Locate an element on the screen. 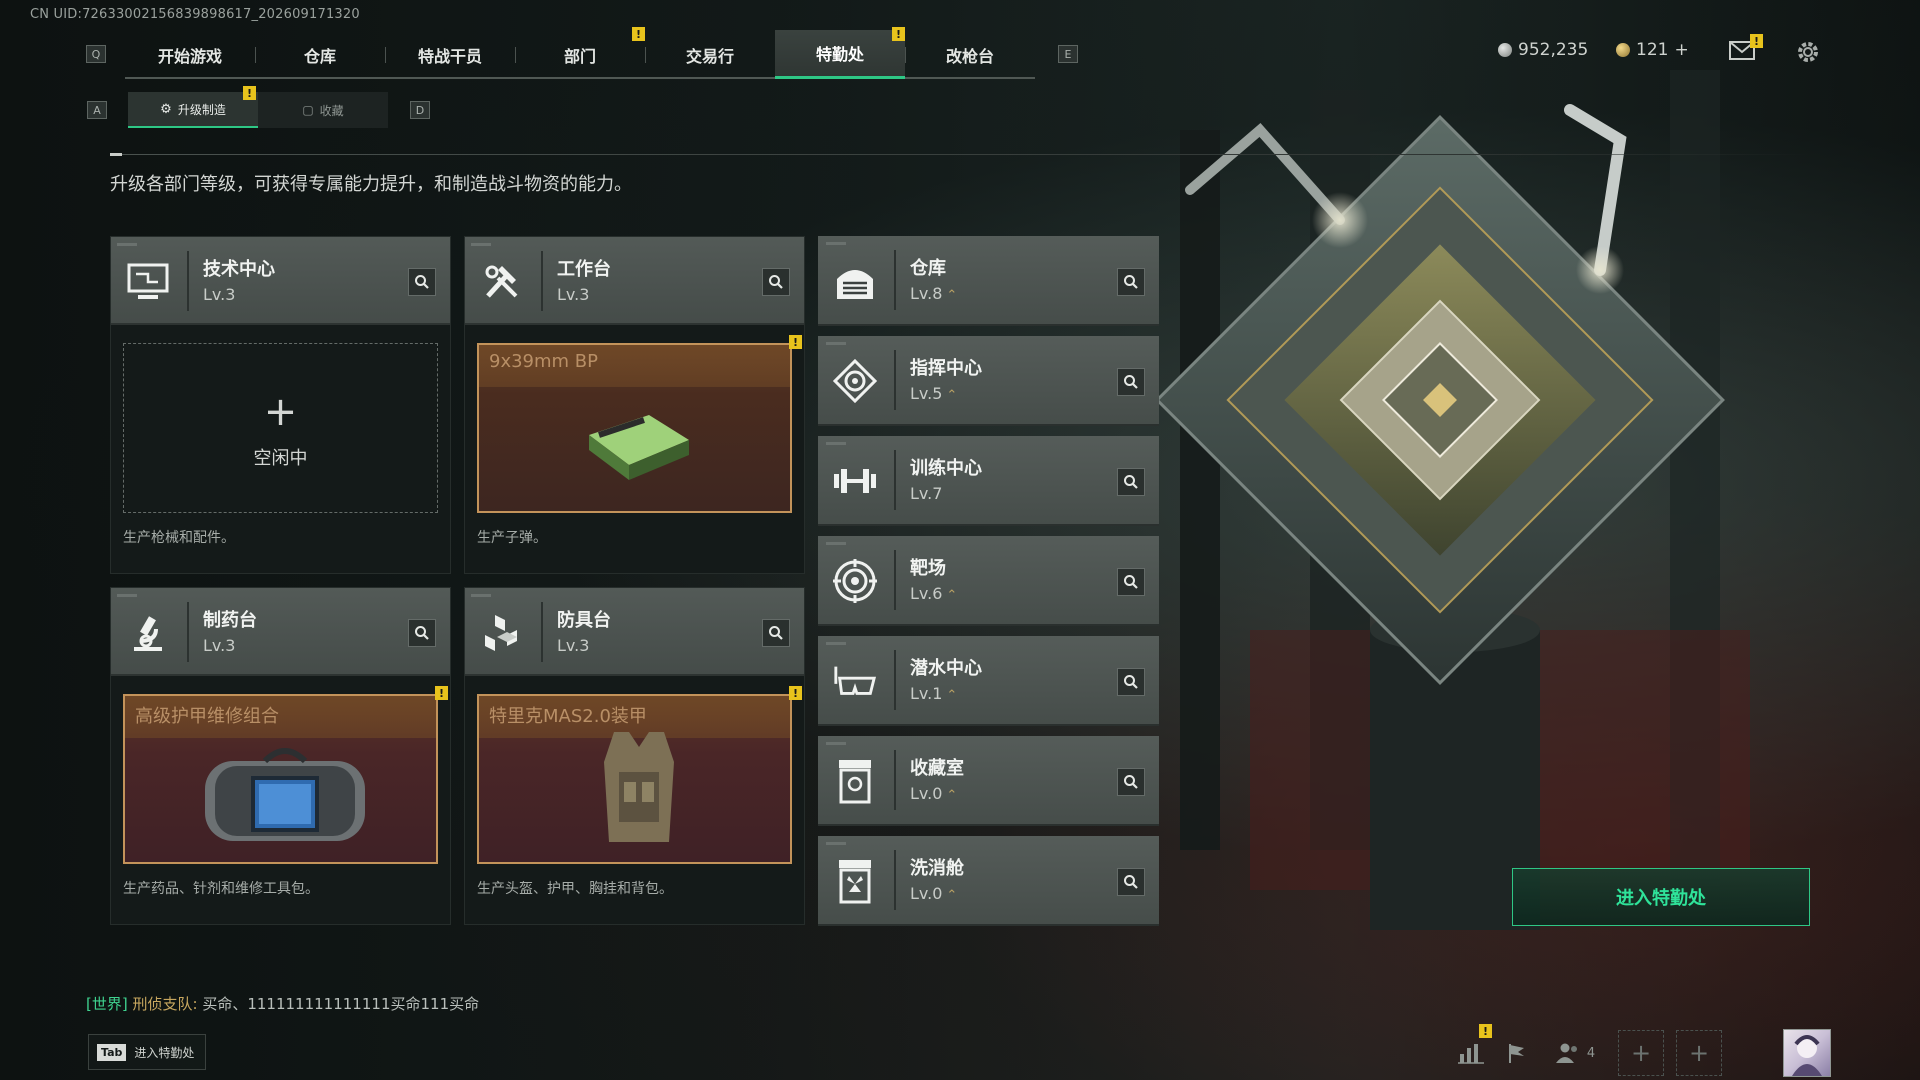 Image resolution: width=1920 pixels, height=1080 pixels. bottom-toolbar: ! 4 + + is located at coordinates (1585, 1050).